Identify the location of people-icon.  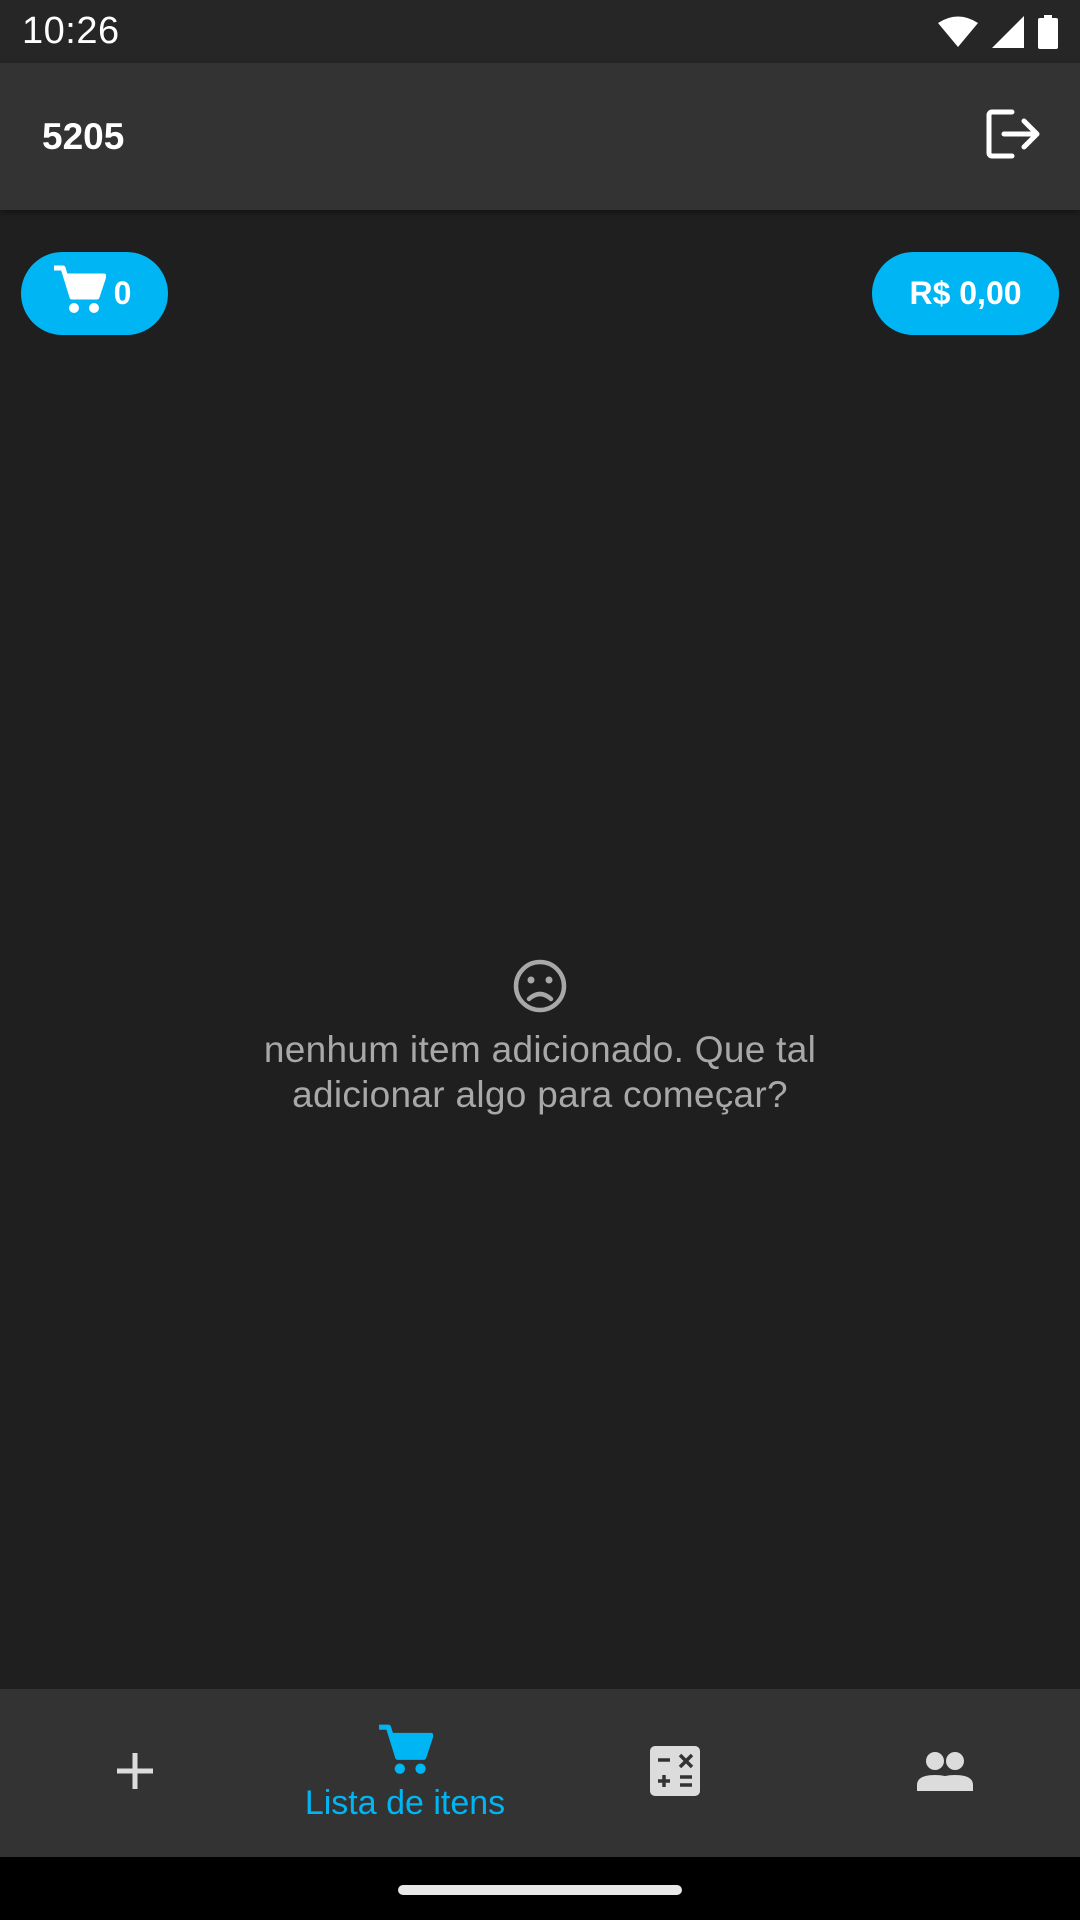
(945, 1773).